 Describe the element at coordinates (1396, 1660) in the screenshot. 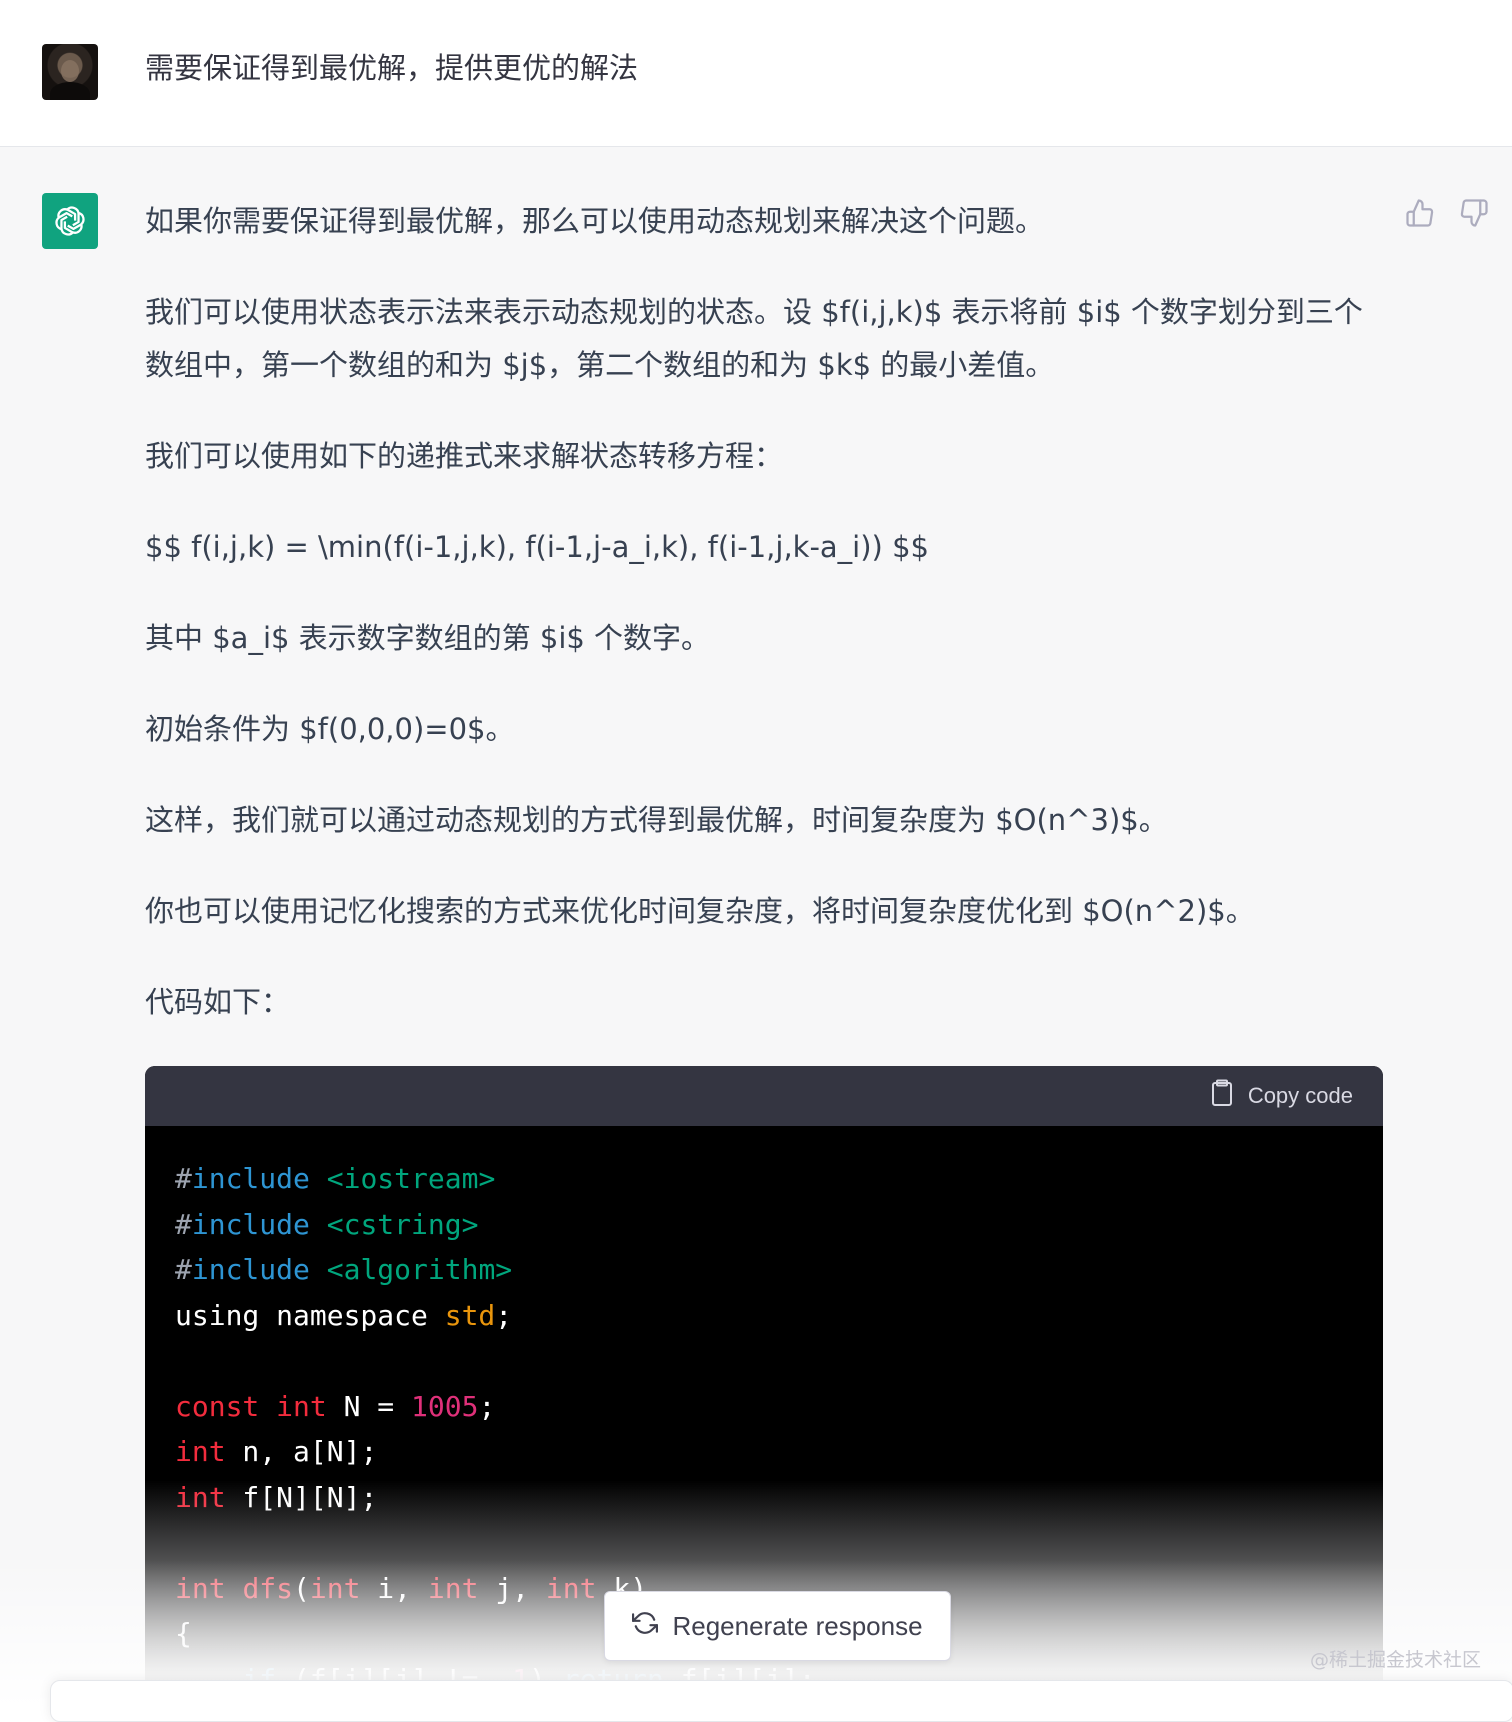

I see `watermark-text: @稀土掘金技术社区` at that location.